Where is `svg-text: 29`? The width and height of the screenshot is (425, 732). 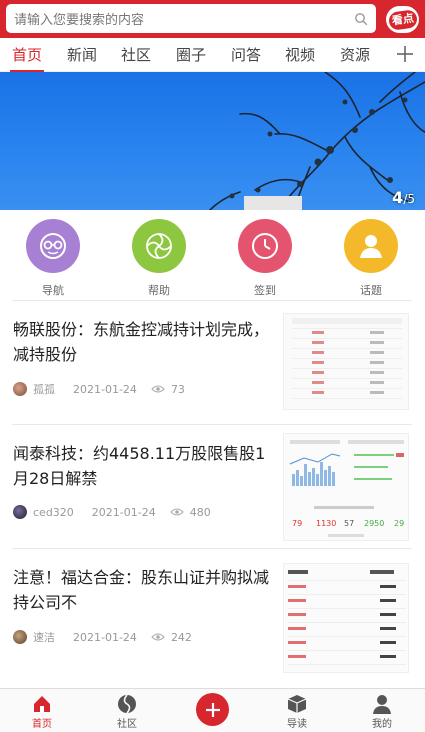
svg-text: 29 is located at coordinates (399, 523).